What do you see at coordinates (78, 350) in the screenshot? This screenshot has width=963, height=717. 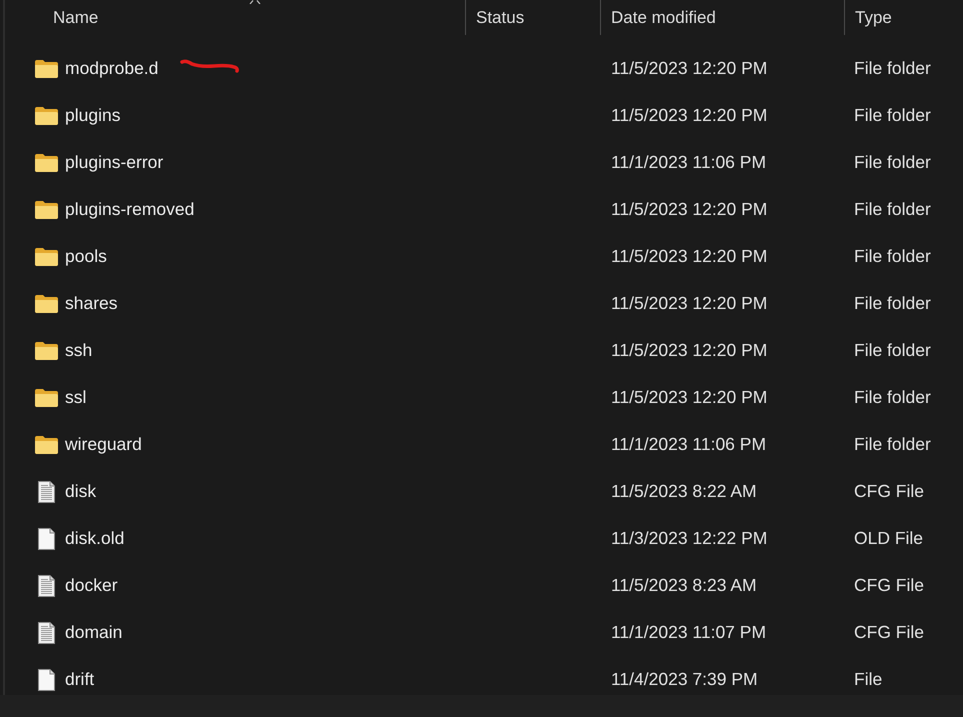 I see `file-name: ssh` at bounding box center [78, 350].